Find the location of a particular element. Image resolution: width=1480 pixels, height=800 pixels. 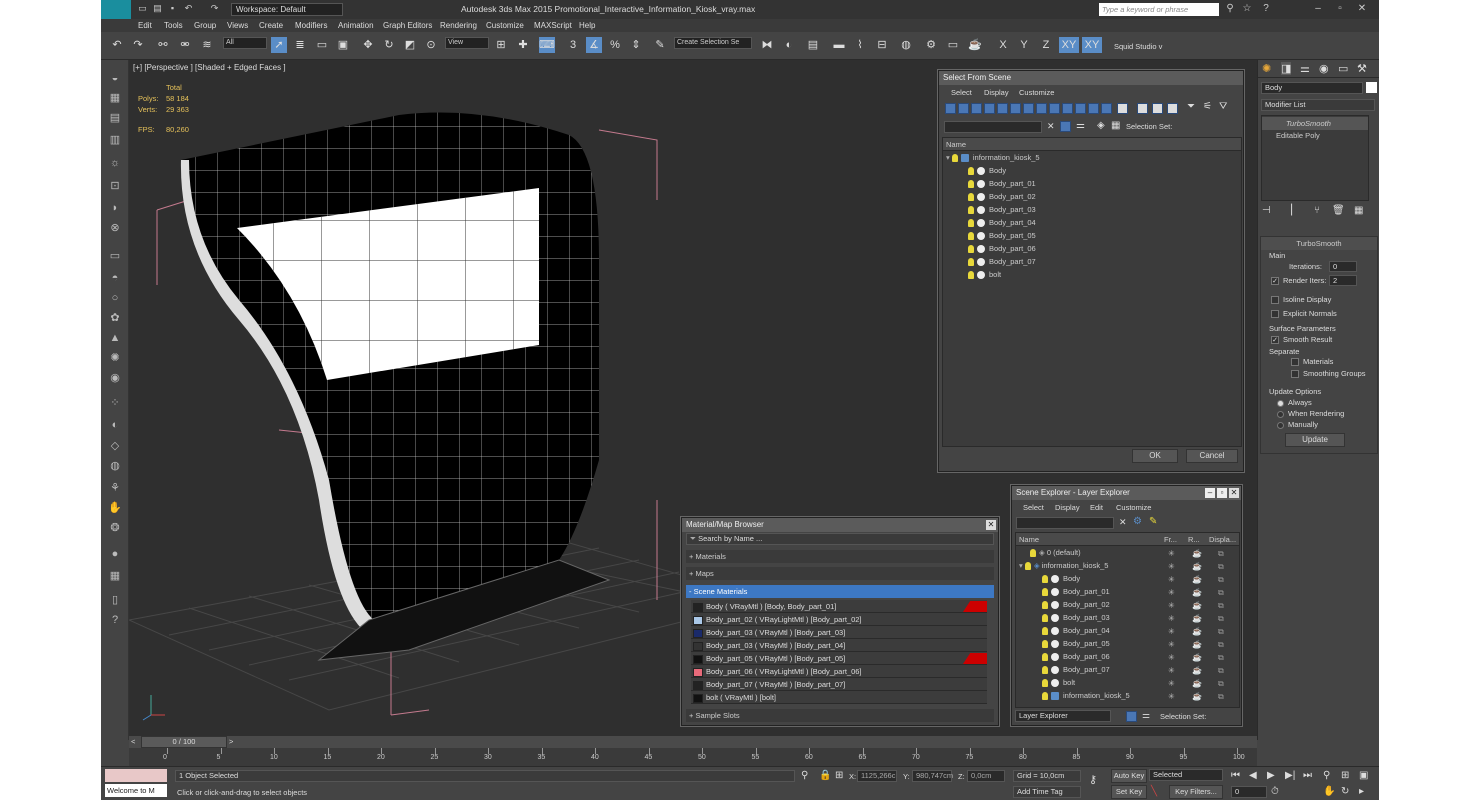

stack-item-editable-poly: Editable Poly is located at coordinates (1315, 135).